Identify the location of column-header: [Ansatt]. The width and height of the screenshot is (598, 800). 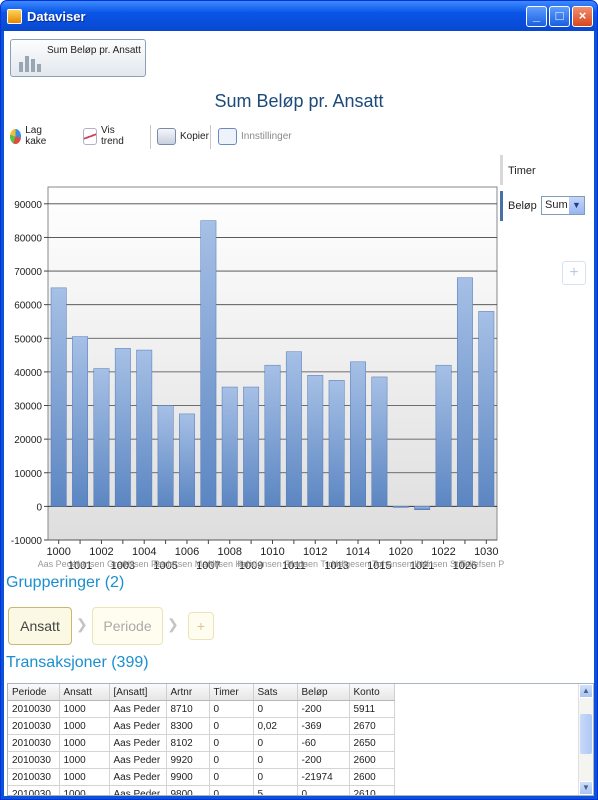
(138, 692).